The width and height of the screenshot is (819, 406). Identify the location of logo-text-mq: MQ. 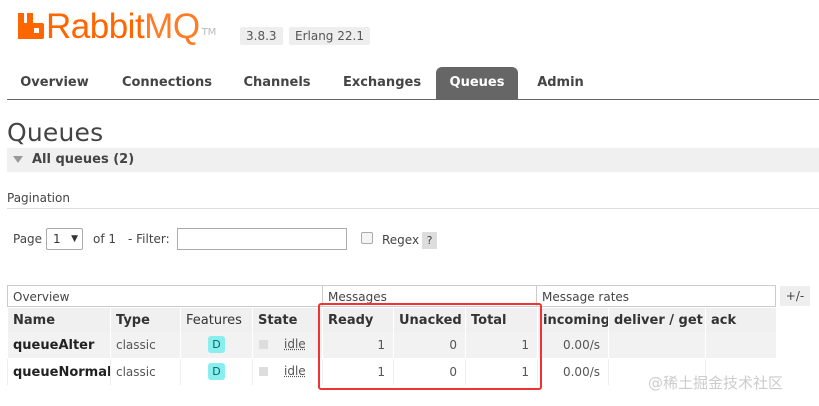
(172, 26).